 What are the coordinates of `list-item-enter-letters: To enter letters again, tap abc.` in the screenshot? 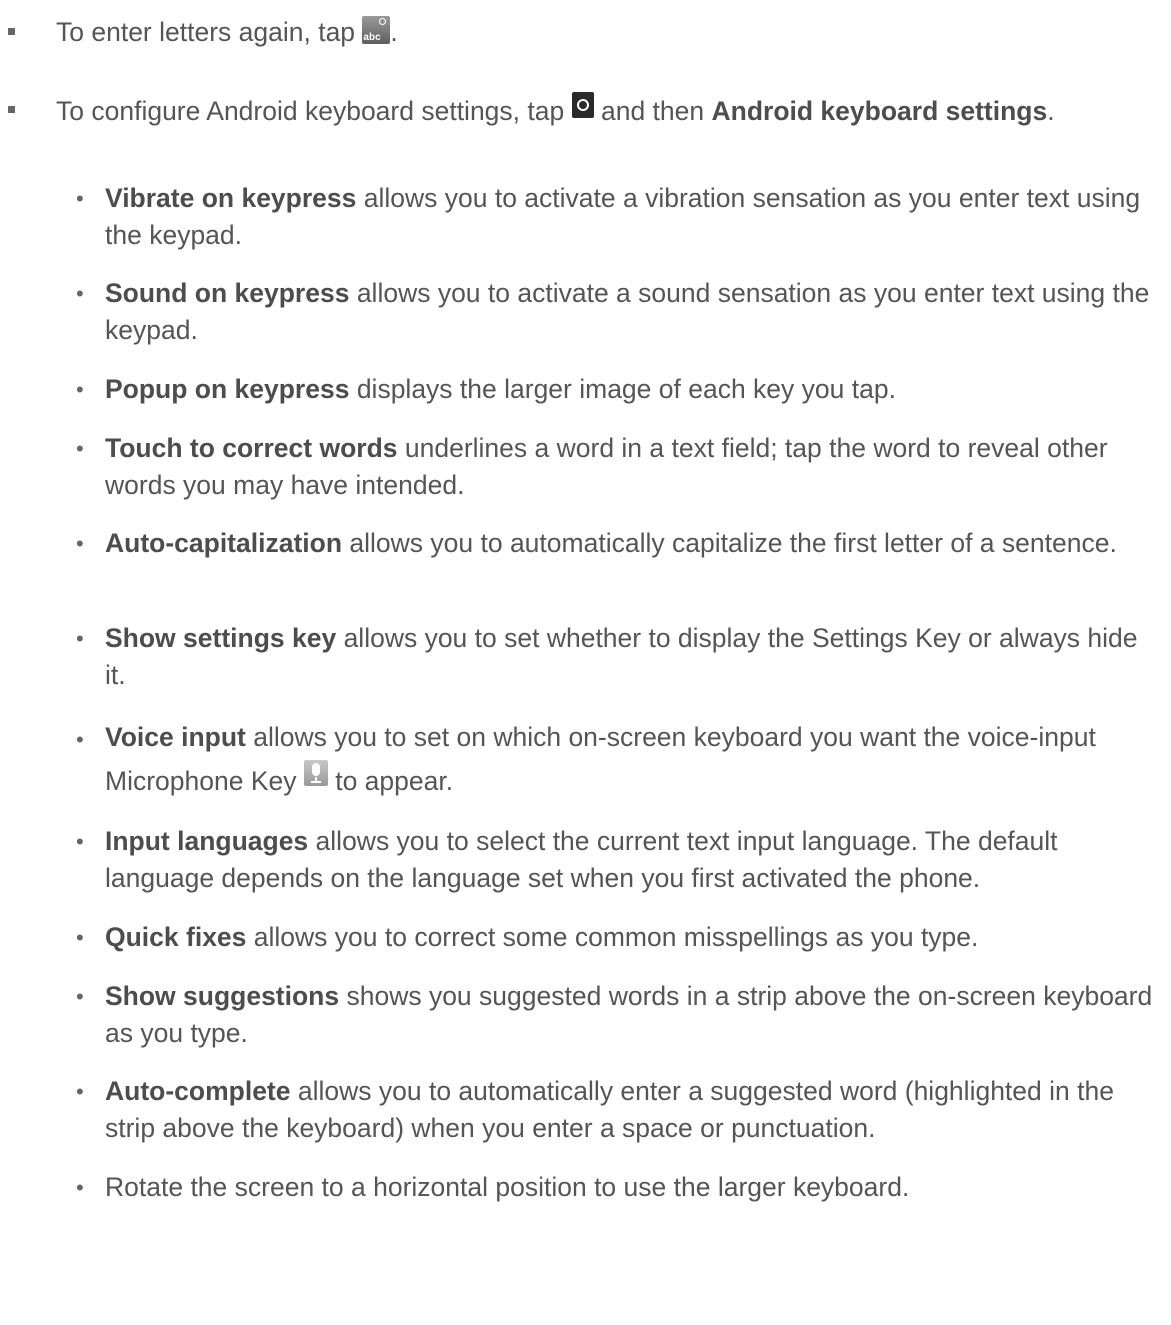 It's located at (582, 32).